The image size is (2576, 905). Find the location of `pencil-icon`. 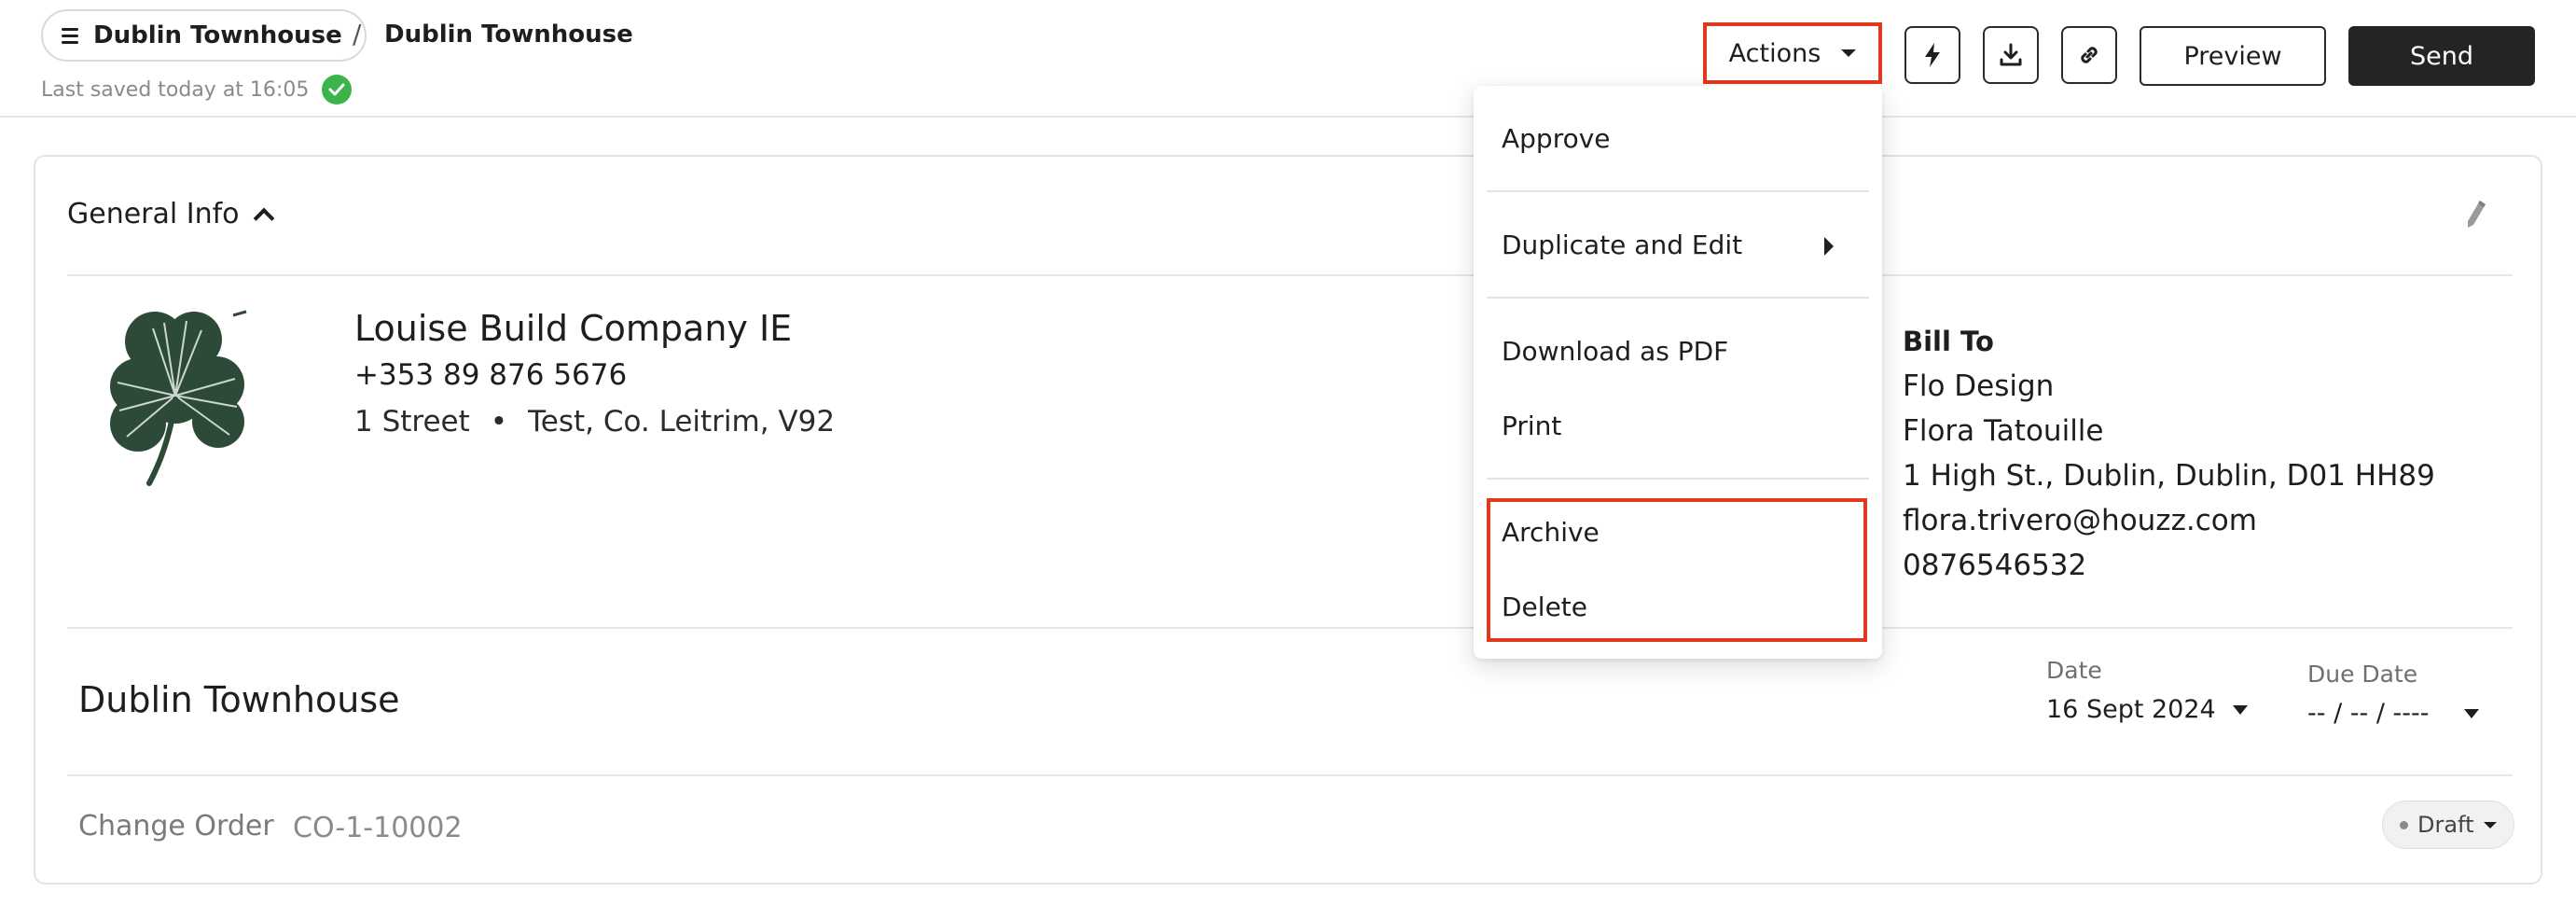

pencil-icon is located at coordinates (2477, 214).